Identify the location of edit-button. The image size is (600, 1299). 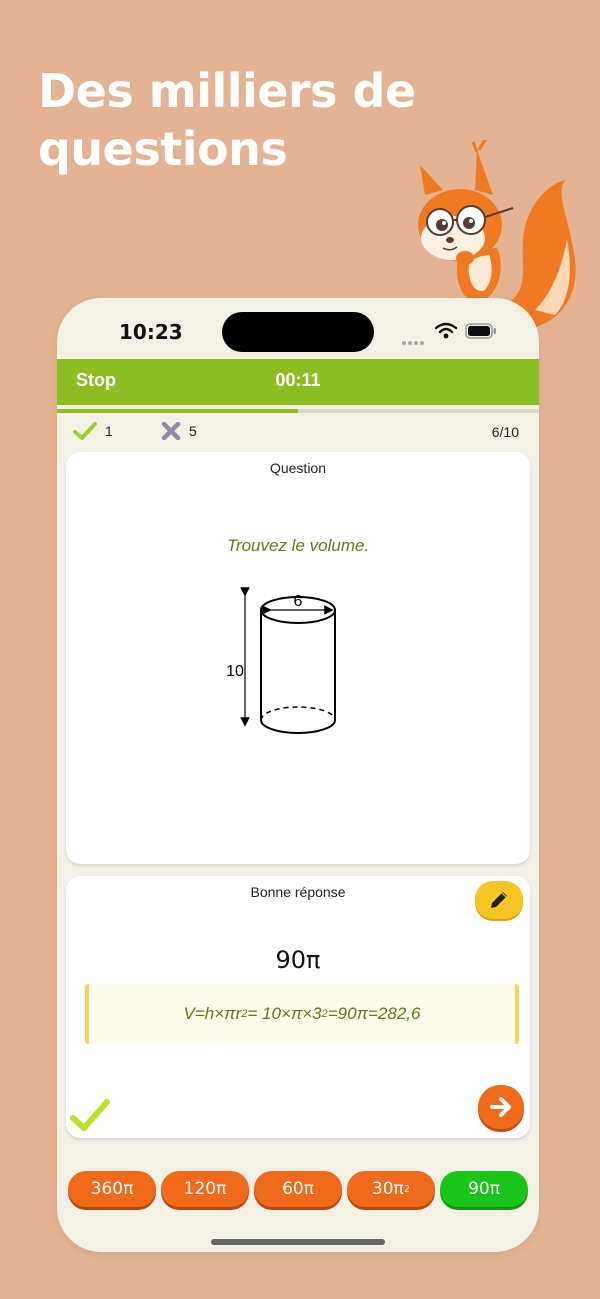
(499, 900).